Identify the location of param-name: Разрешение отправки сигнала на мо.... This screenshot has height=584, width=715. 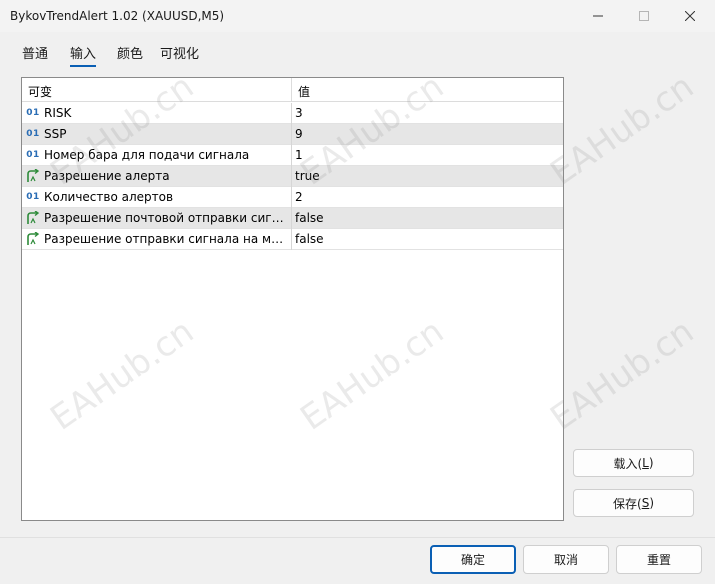
(166, 239).